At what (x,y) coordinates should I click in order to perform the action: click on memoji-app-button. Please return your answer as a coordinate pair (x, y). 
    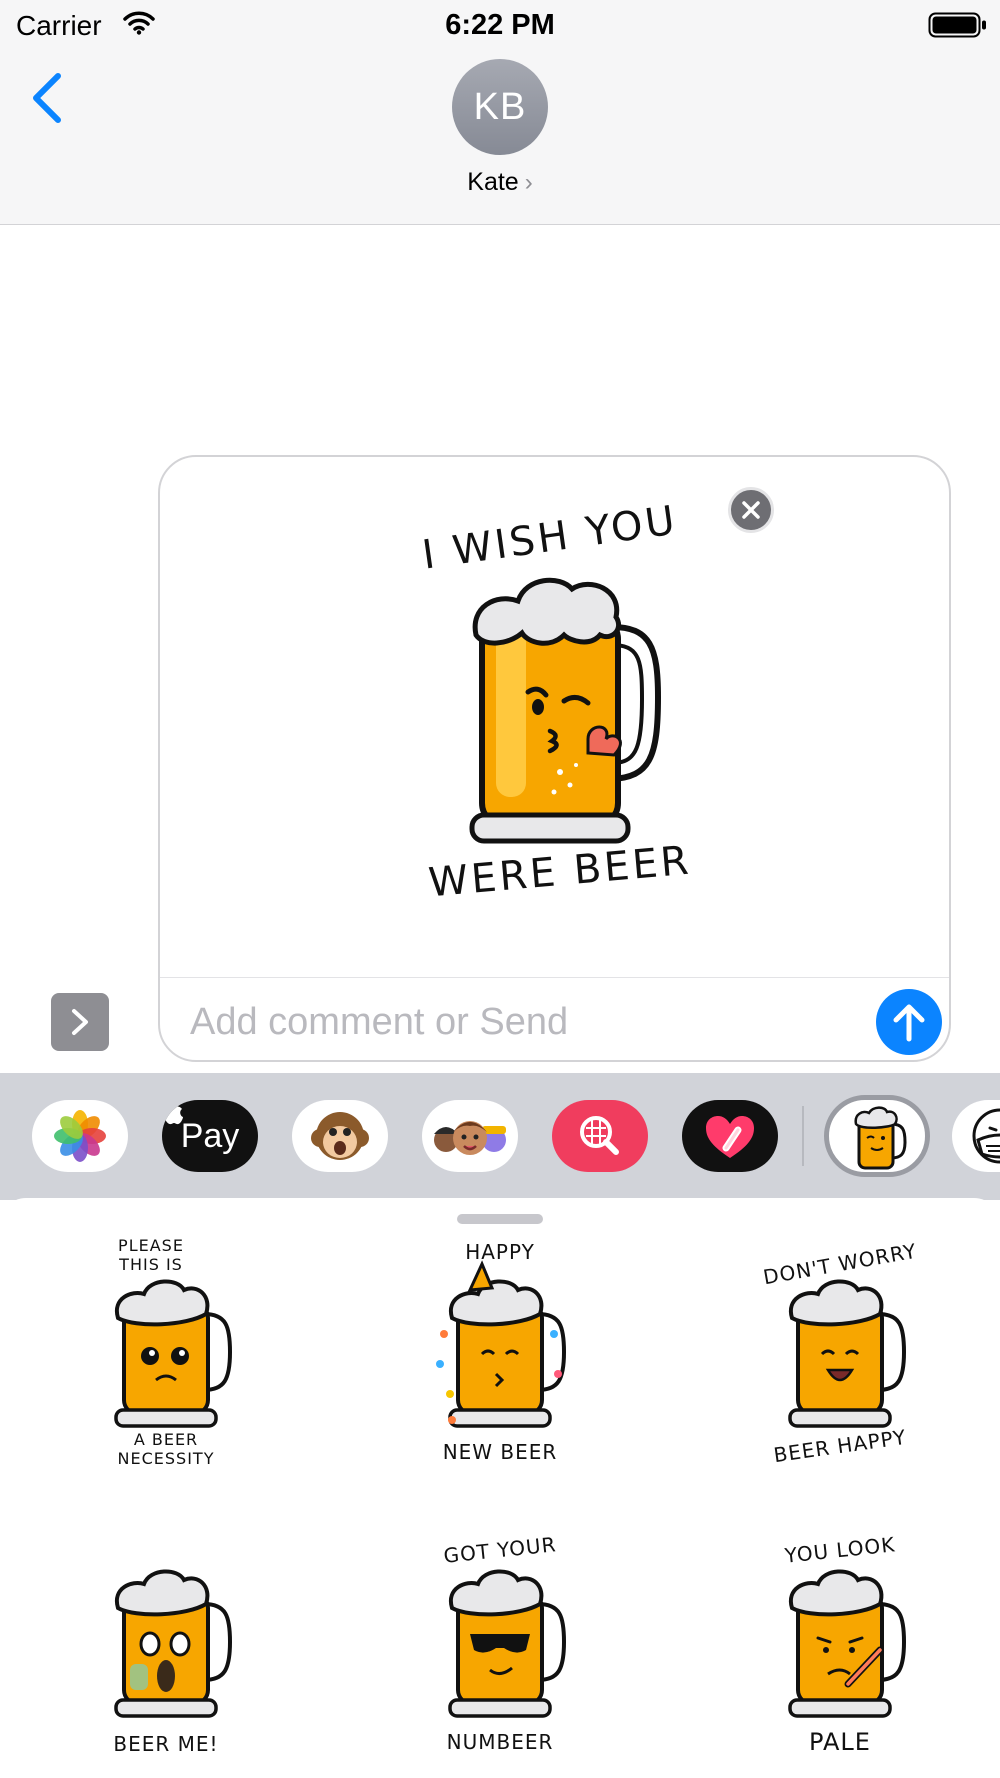
    Looking at the image, I should click on (470, 1136).